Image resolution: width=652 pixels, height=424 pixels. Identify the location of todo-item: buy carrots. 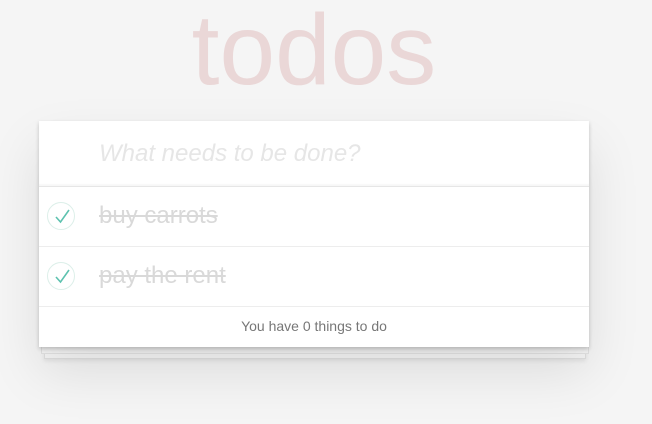
(314, 217).